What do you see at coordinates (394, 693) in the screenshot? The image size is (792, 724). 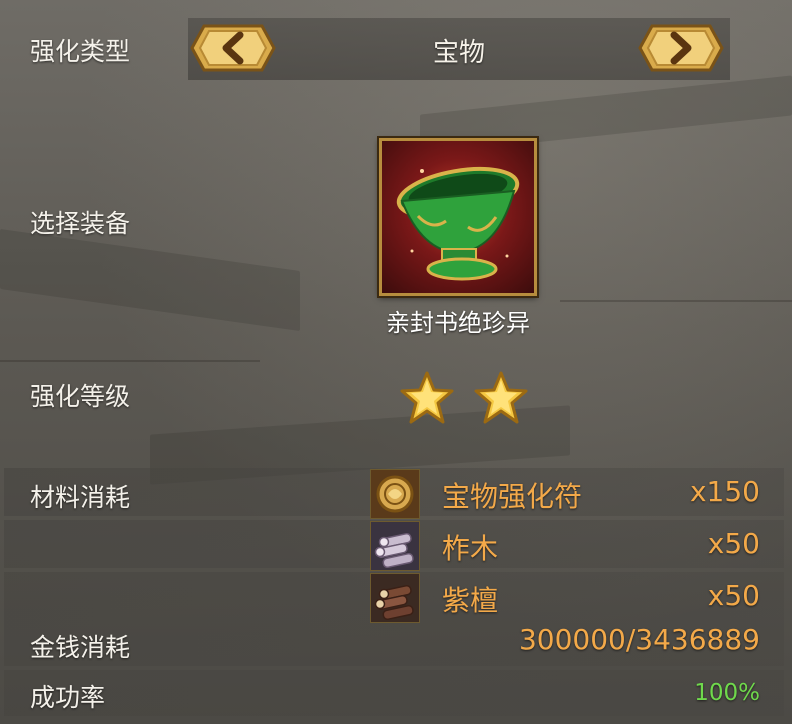 I see `success-rate-row` at bounding box center [394, 693].